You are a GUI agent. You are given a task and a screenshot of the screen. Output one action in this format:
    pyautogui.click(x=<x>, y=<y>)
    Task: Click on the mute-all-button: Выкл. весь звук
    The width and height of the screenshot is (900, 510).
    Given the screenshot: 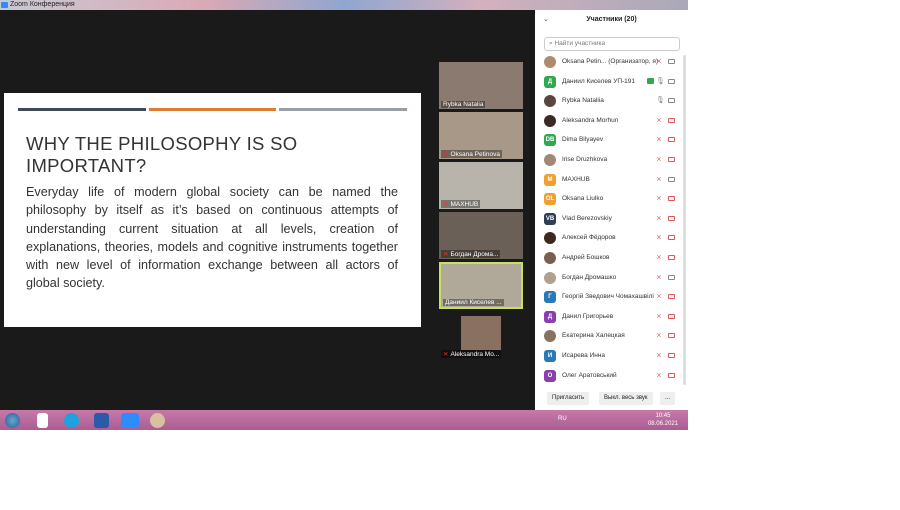 What is the action you would take?
    pyautogui.click(x=626, y=398)
    